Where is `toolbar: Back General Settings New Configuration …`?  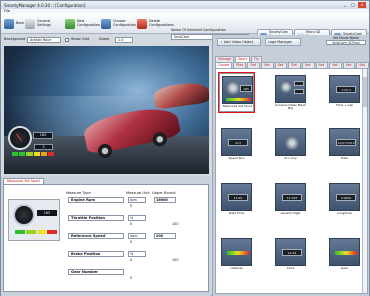 toolbar: Back General Settings New Configuration … is located at coordinates (185, 29).